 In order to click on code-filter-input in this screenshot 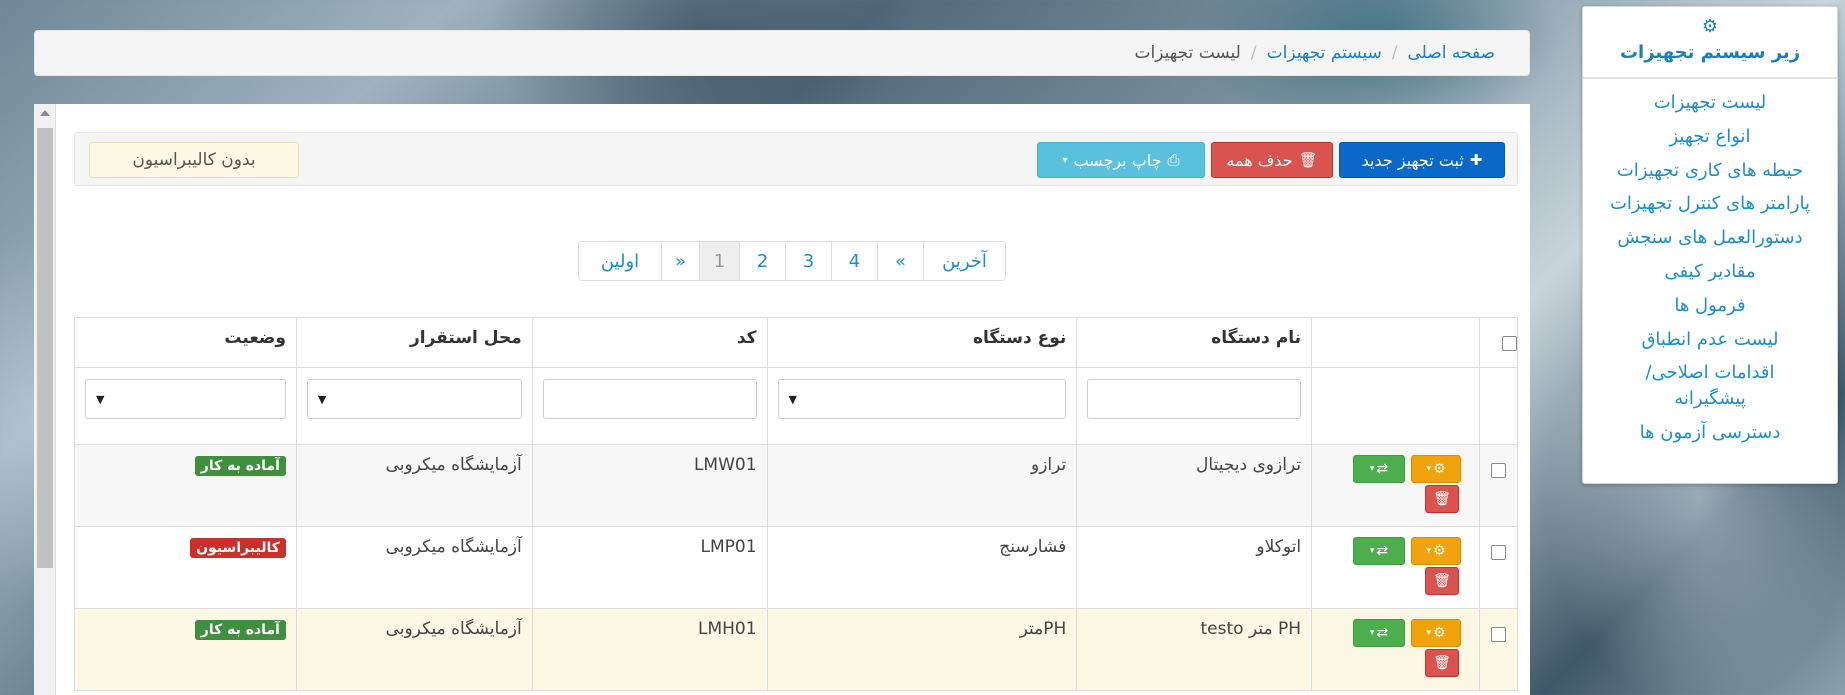, I will do `click(649, 399)`.